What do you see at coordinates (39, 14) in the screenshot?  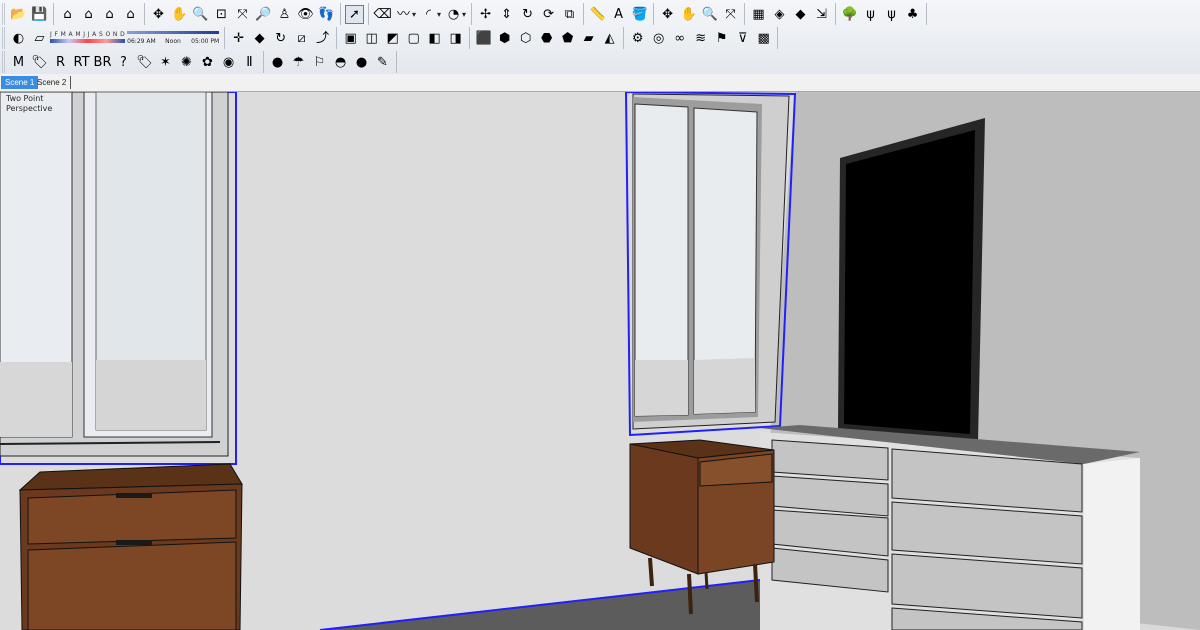 I see `save-model-icon: 💾` at bounding box center [39, 14].